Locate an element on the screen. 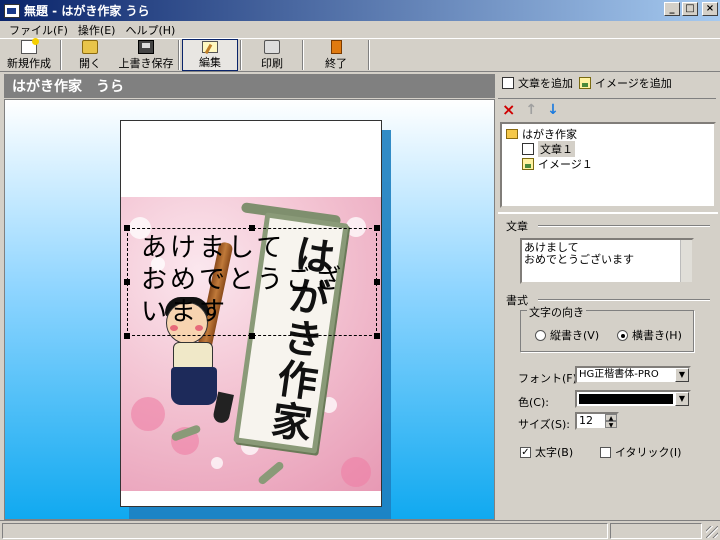  tree-root-label: はがき作家 is located at coordinates (549, 134).